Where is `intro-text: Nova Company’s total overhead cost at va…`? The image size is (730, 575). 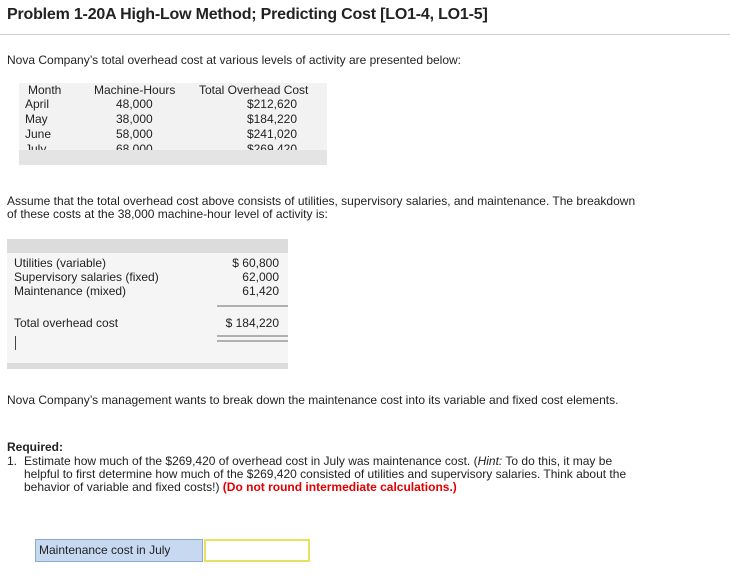
intro-text: Nova Company’s total overhead cost at va… is located at coordinates (234, 60).